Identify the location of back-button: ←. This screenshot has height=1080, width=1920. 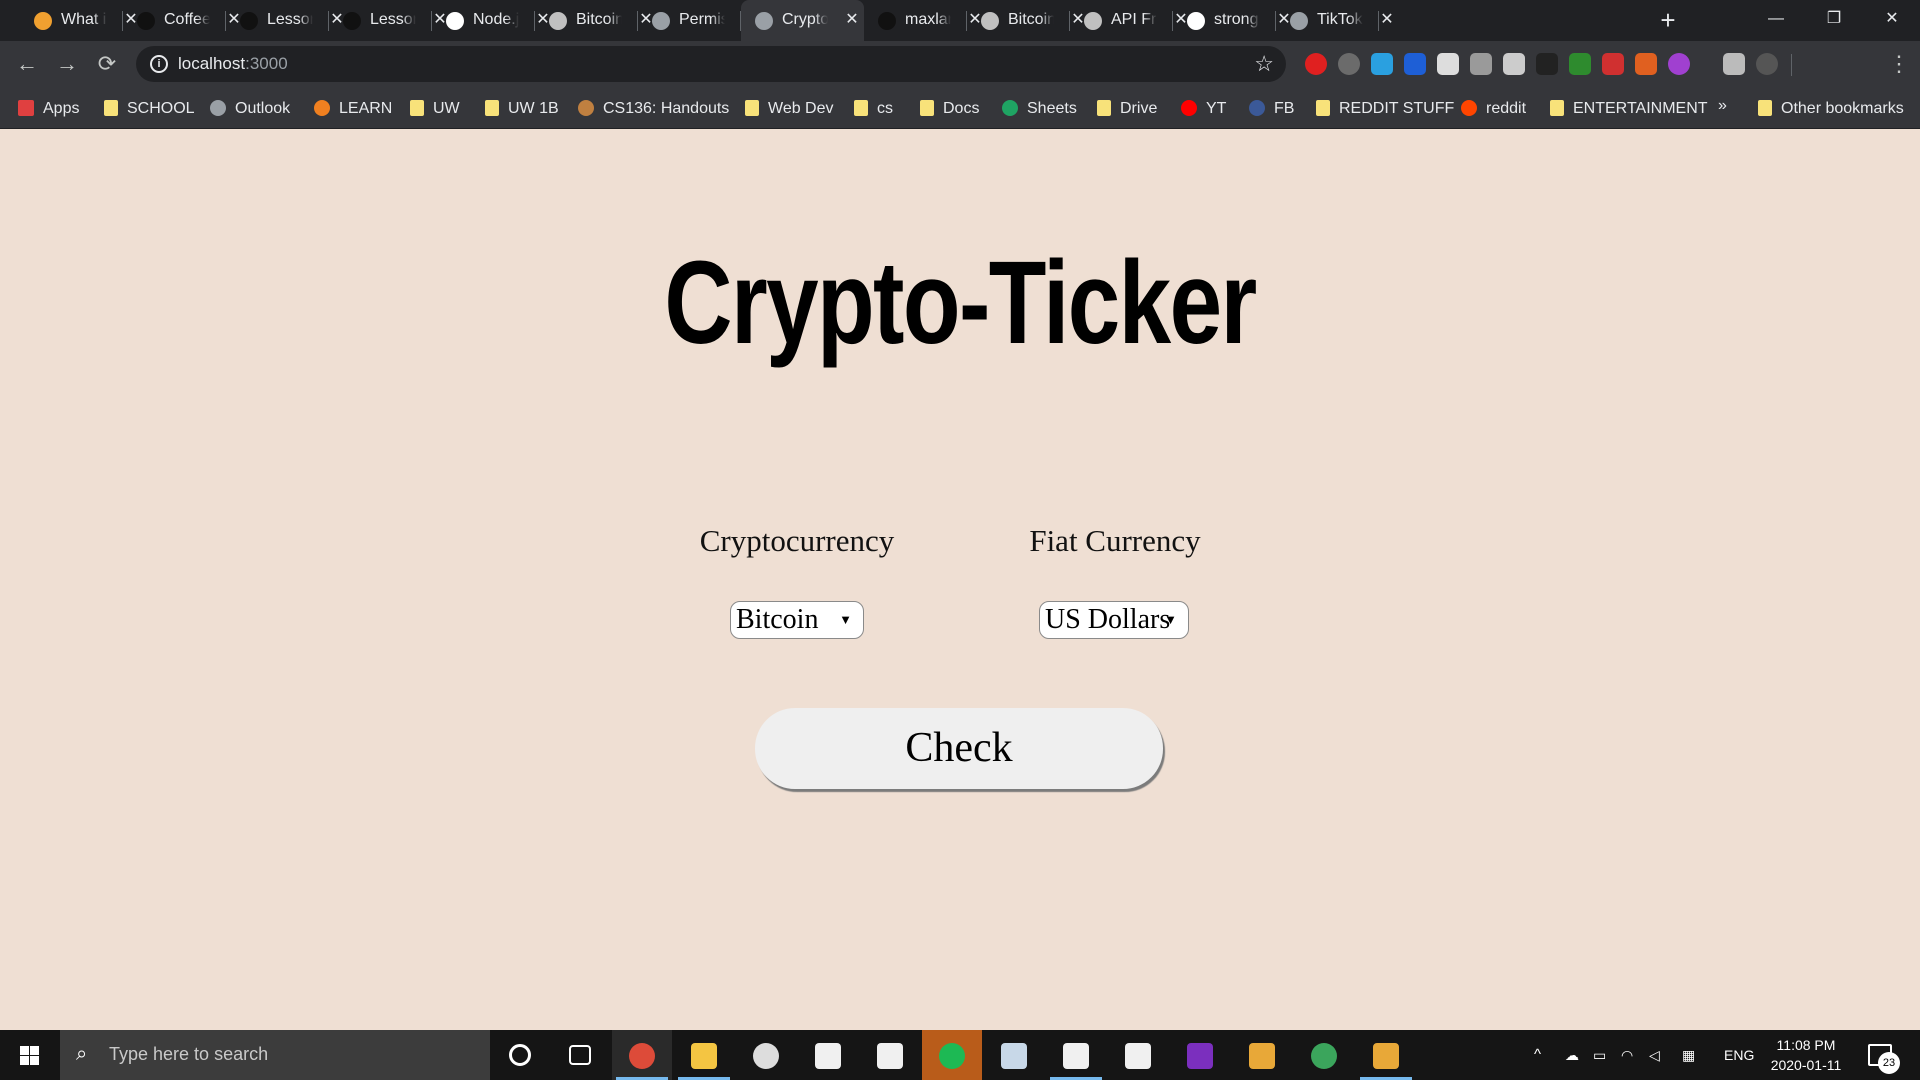
(27, 64).